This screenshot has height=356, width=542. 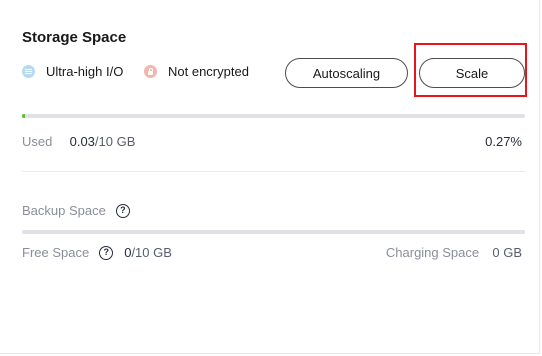 I want to click on lock-icon, so click(x=150, y=71).